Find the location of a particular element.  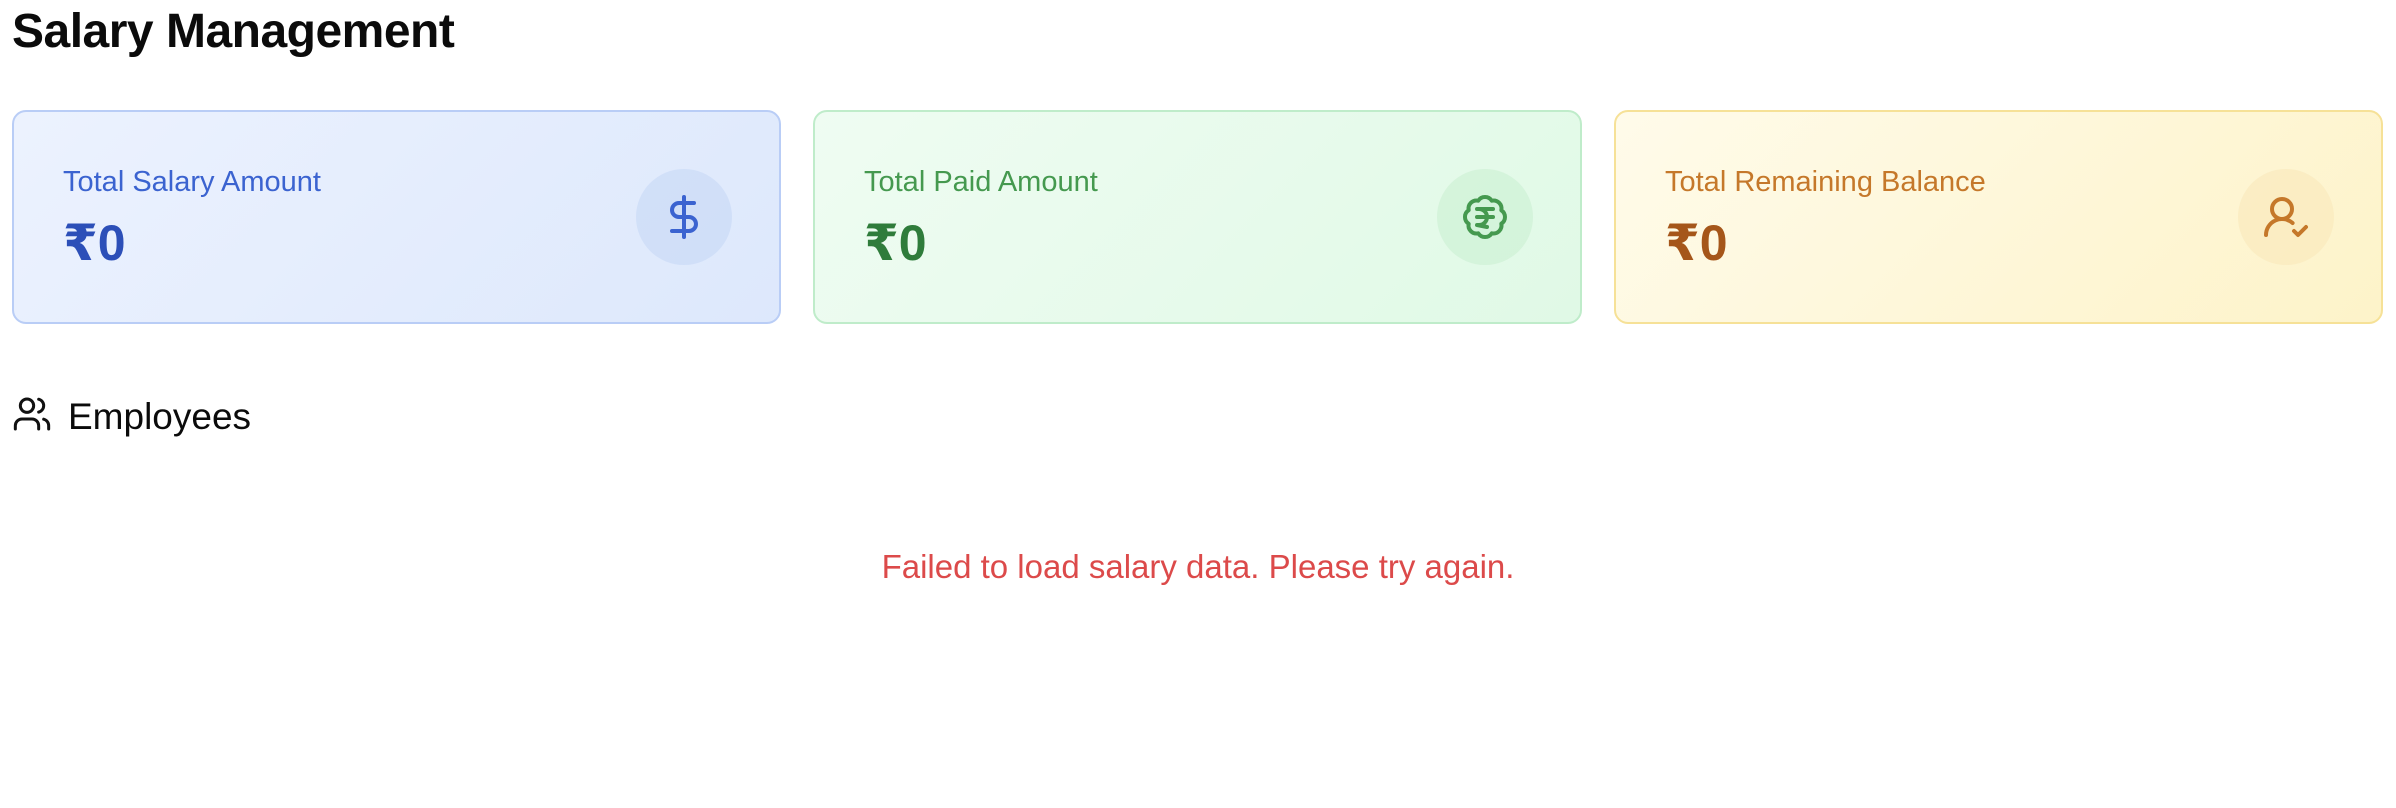

total-remaining-value: ₹0 is located at coordinates (1696, 243).